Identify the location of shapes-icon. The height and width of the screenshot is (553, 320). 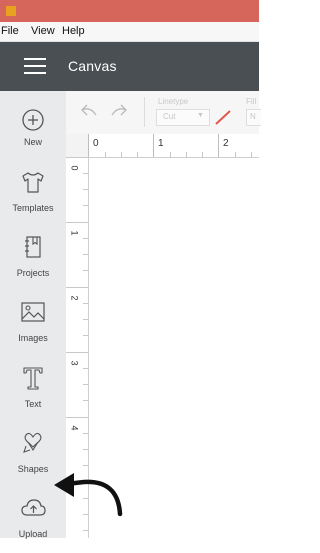
(32, 442).